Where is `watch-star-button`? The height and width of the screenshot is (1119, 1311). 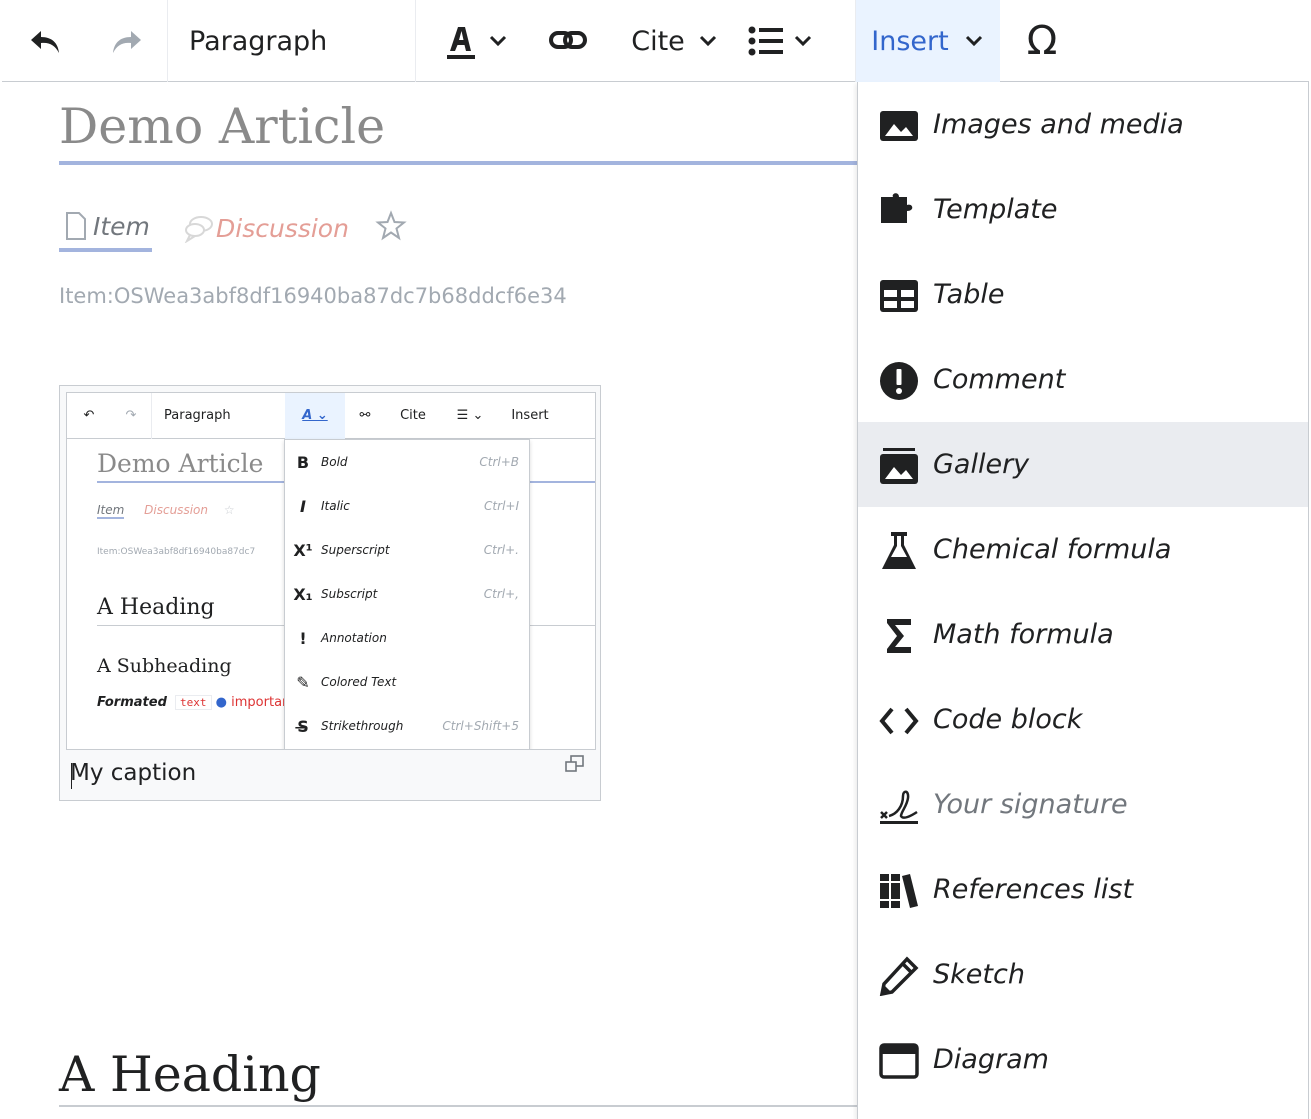
watch-star-button is located at coordinates (391, 226).